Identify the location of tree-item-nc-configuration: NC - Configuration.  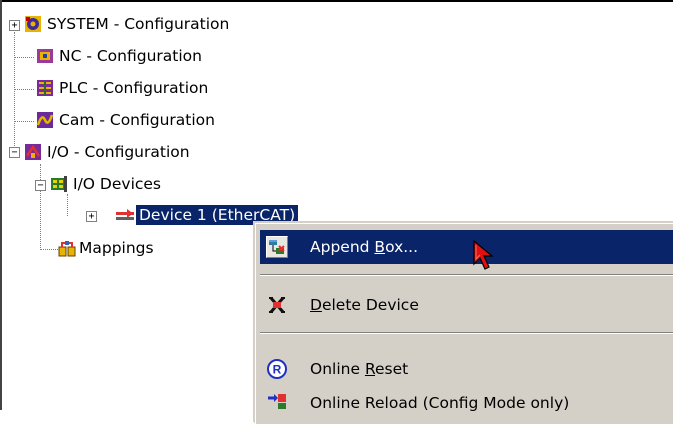
(130, 56).